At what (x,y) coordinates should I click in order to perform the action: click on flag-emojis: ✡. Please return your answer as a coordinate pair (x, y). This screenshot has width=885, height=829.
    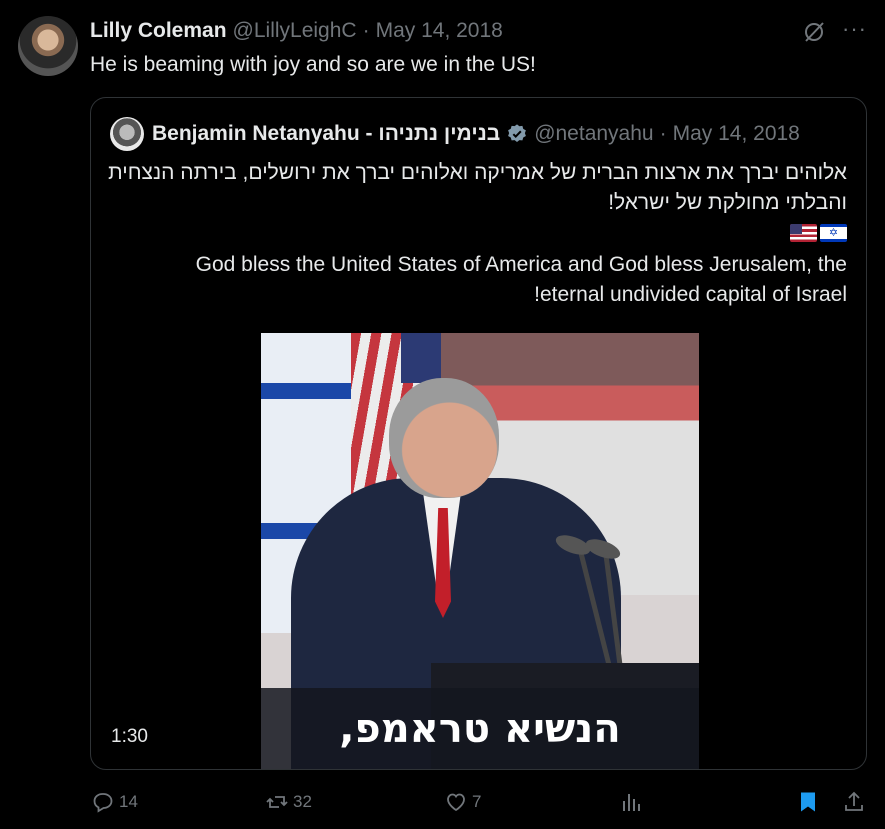
    Looking at the image, I should click on (818, 233).